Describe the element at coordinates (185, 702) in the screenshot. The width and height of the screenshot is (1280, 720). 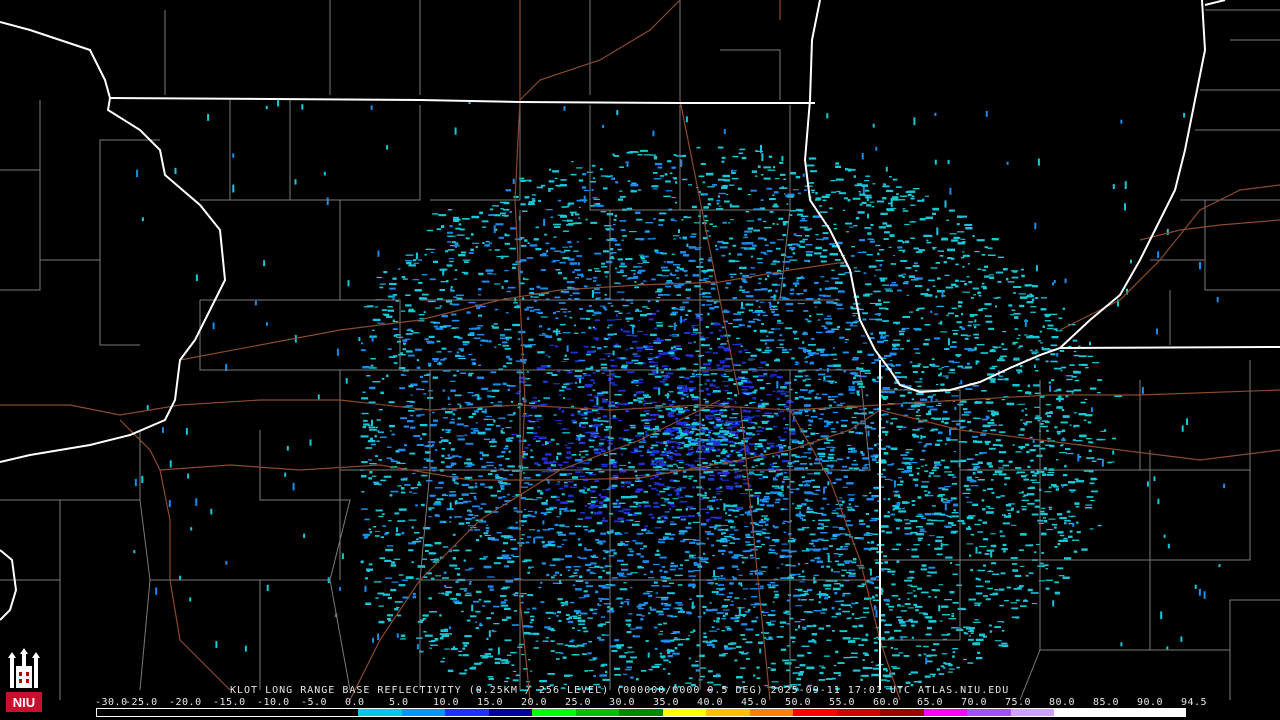
I see `scale-tick-label: -20.0` at that location.